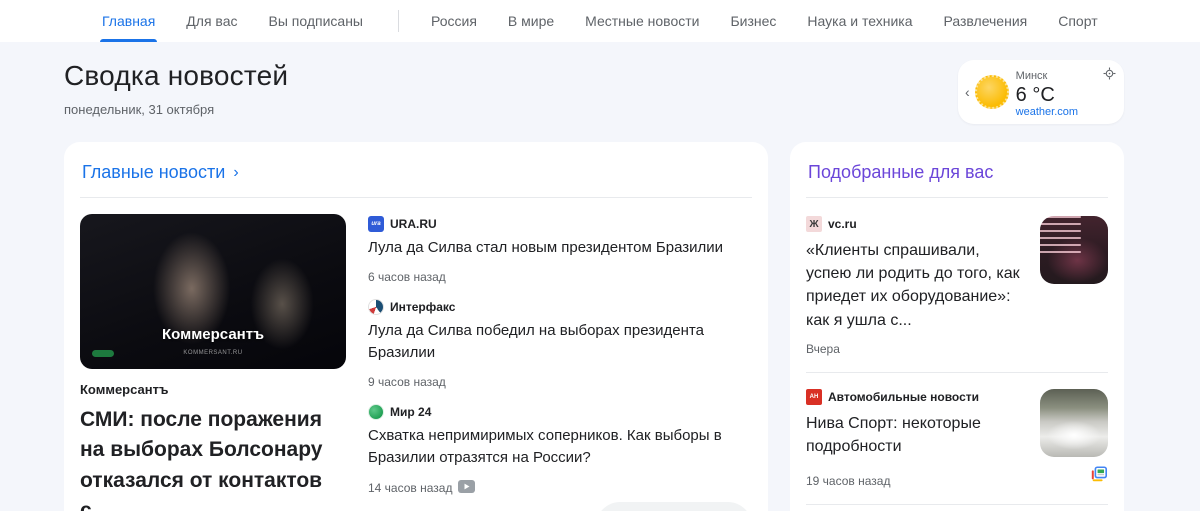  I want to click on sun-icon, so click(991, 92).